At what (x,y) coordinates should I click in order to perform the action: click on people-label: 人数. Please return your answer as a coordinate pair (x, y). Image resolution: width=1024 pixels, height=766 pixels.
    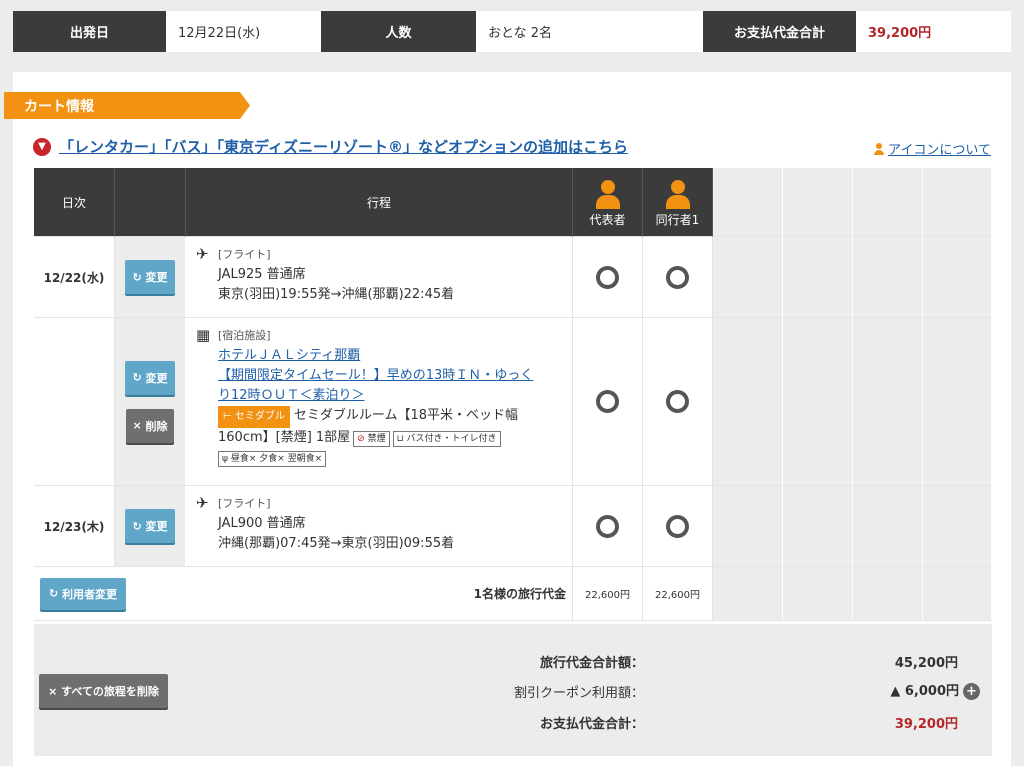
    Looking at the image, I should click on (398, 31).